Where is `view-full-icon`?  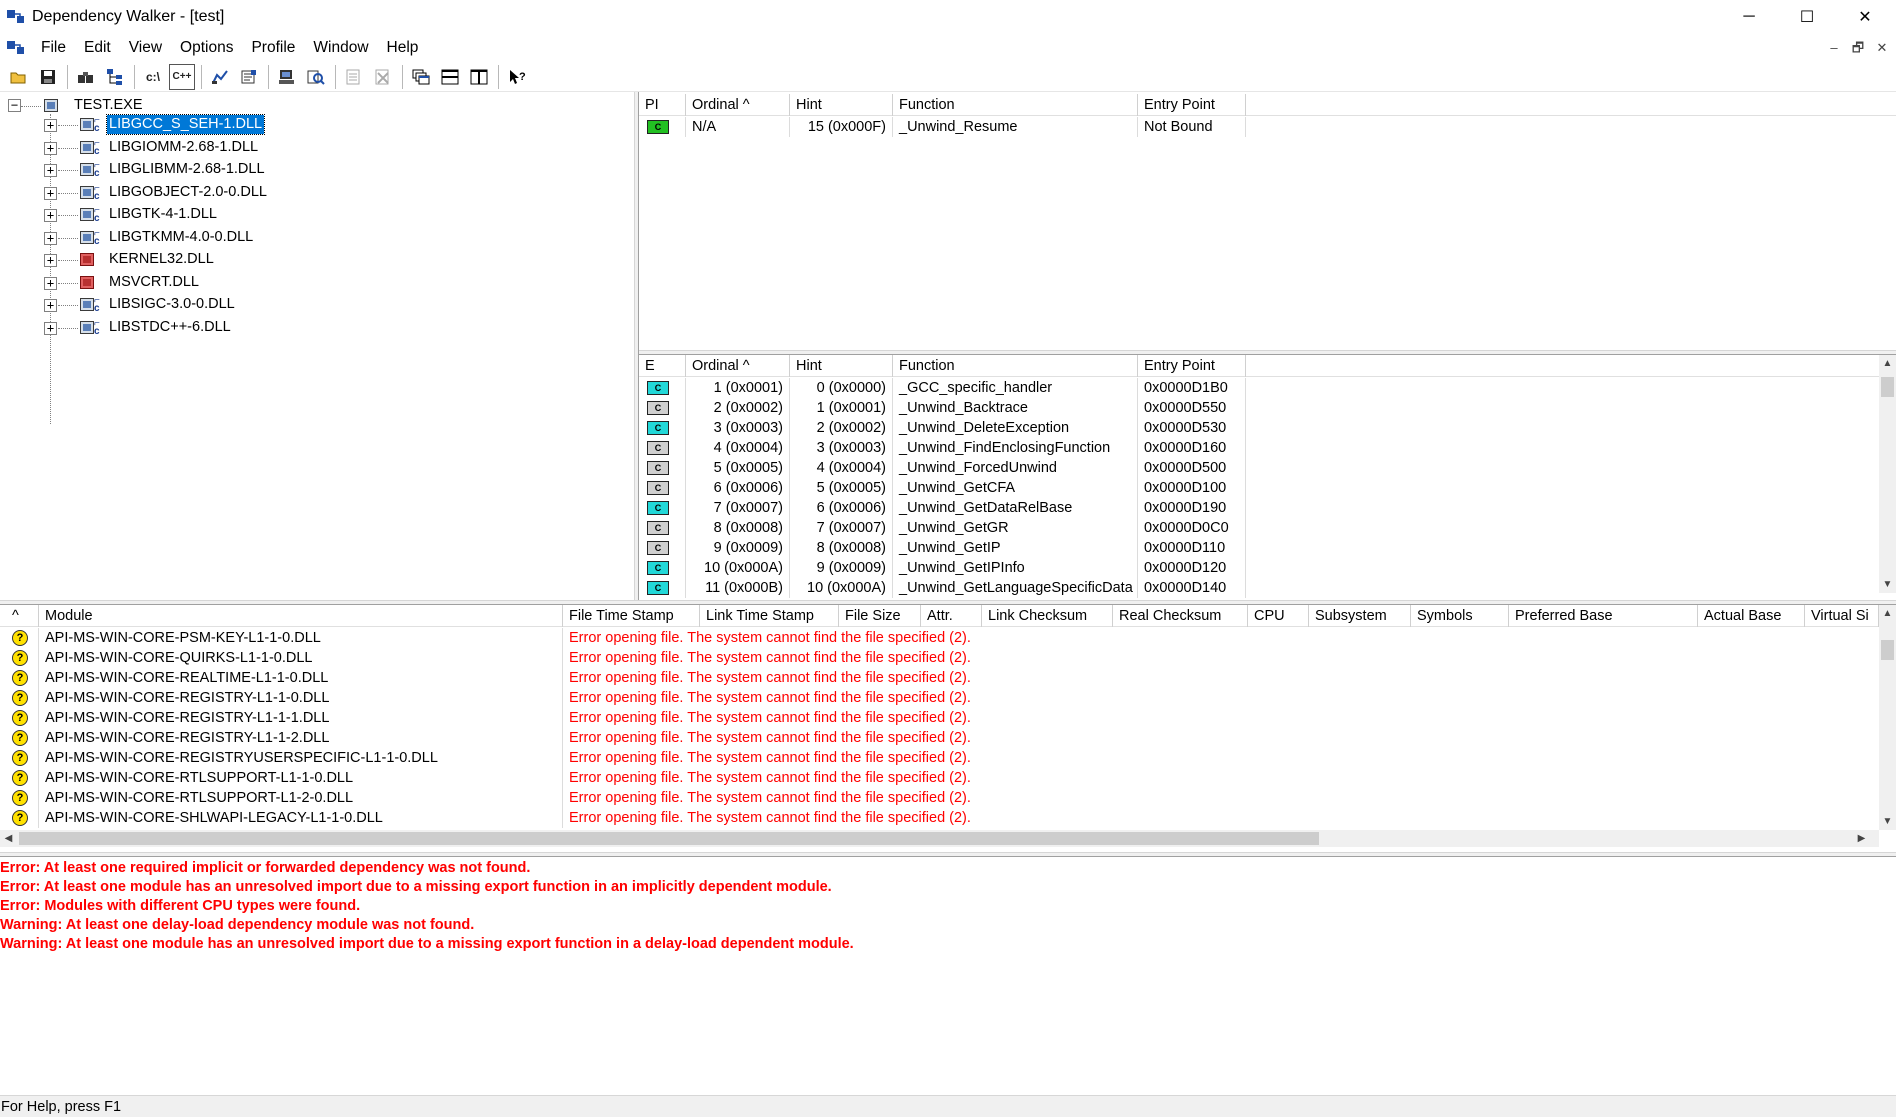 view-full-icon is located at coordinates (316, 77).